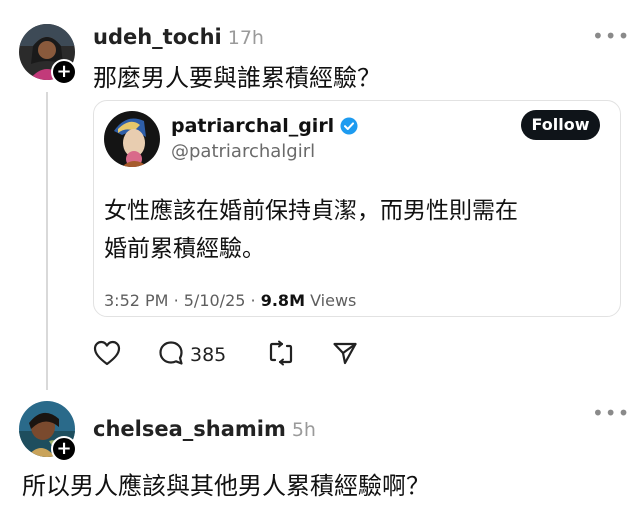 The image size is (640, 508). I want to click on quoted-author: patriarchal_girl, so click(264, 126).